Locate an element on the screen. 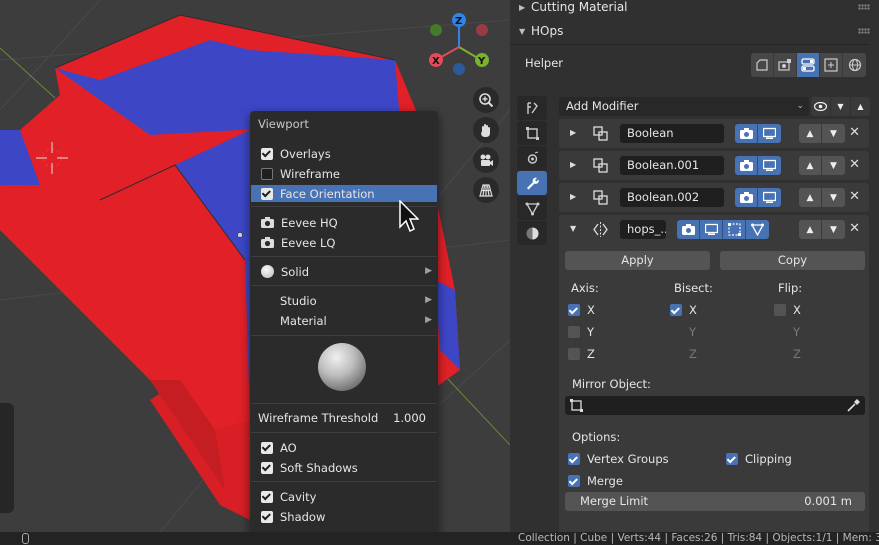 This screenshot has width=879, height=545. vertex-groups-toggle: Vertex Groups is located at coordinates (618, 459).